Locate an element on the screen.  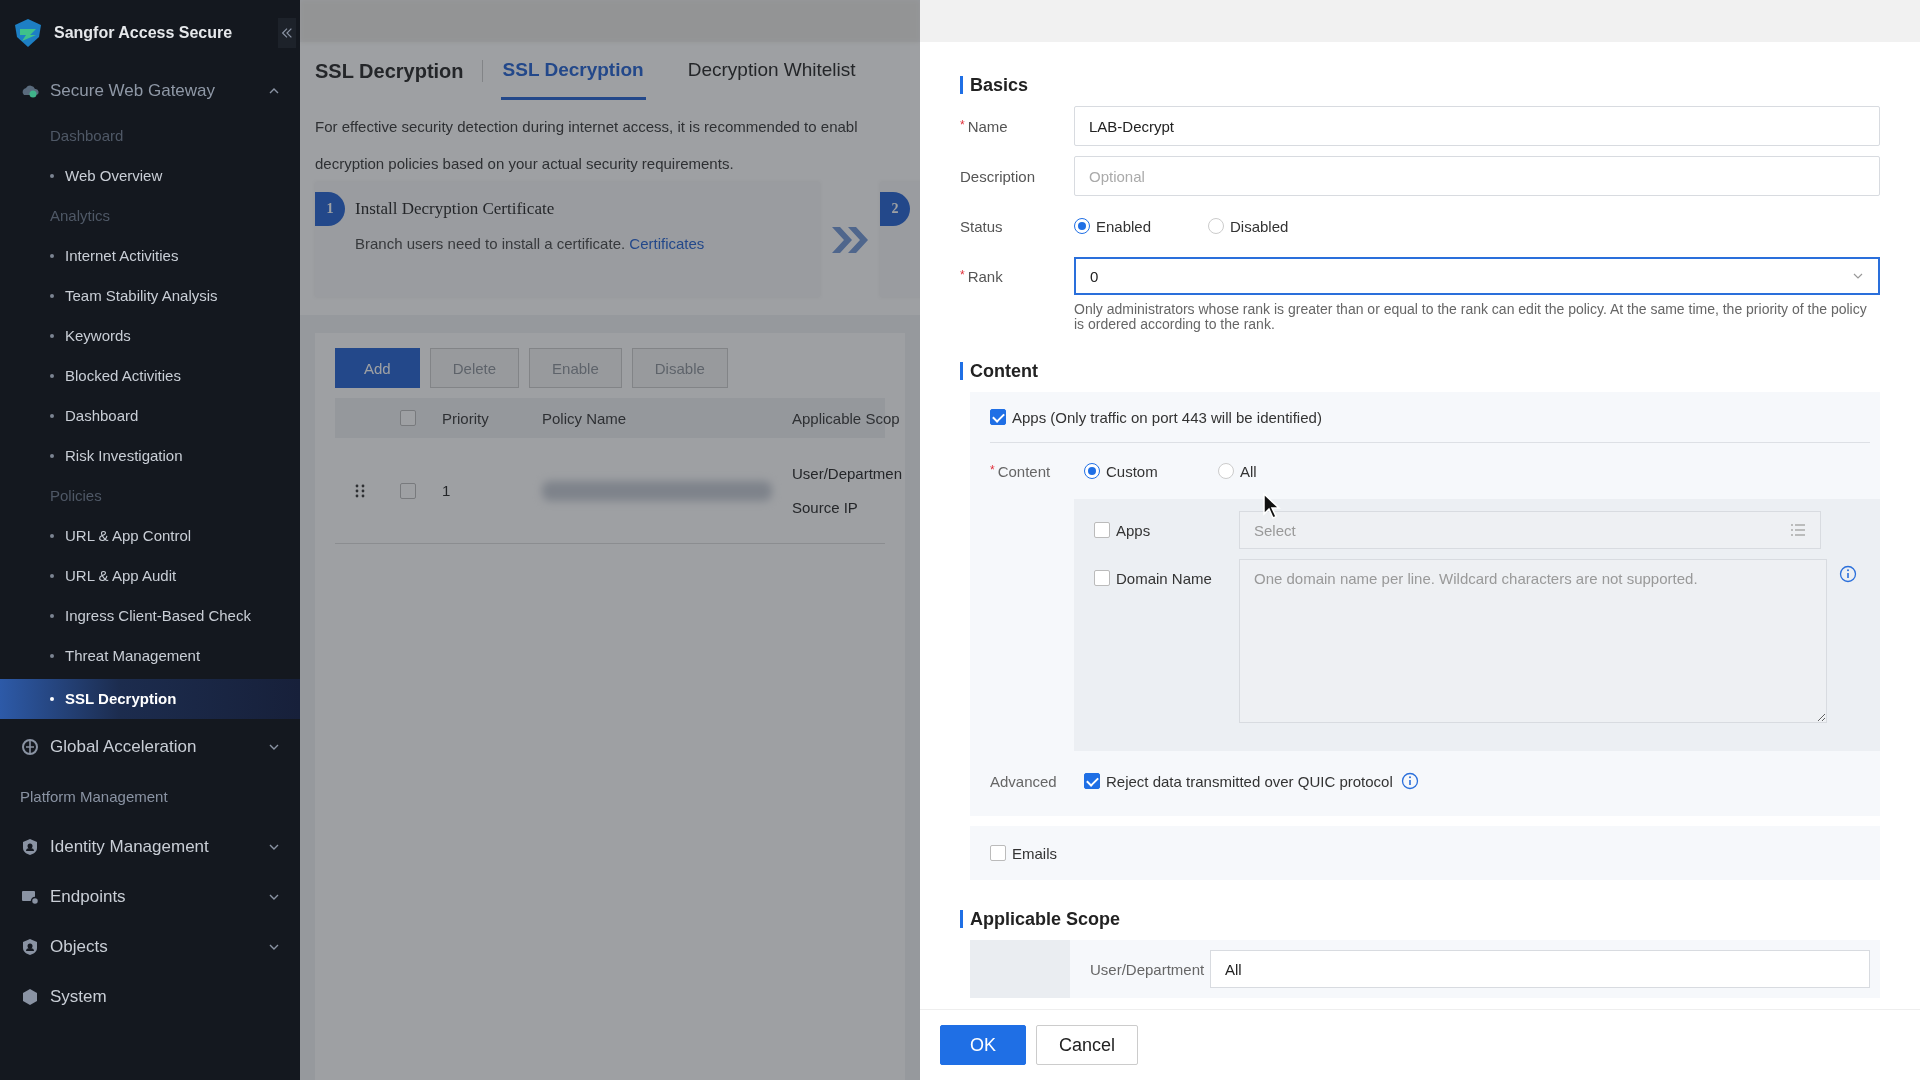
drag-handle-icon is located at coordinates (360, 490).